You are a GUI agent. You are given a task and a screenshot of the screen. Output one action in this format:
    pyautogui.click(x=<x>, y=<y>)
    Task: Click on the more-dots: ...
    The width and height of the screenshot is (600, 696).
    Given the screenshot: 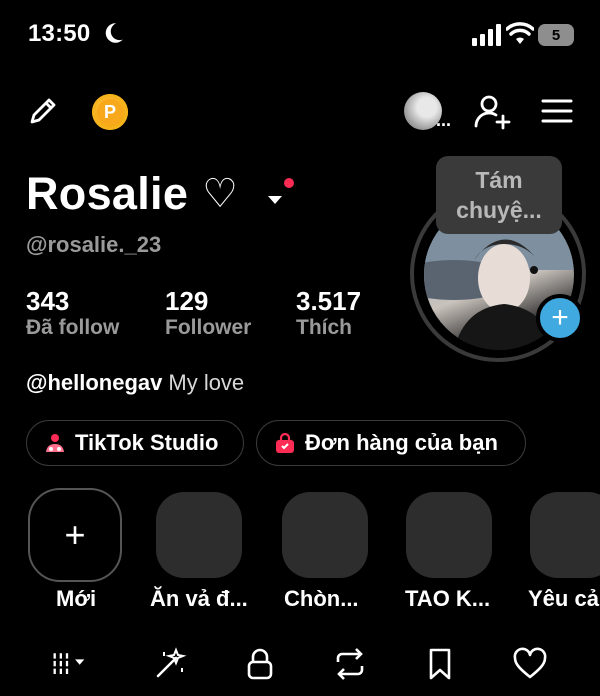 What is the action you would take?
    pyautogui.click(x=444, y=120)
    